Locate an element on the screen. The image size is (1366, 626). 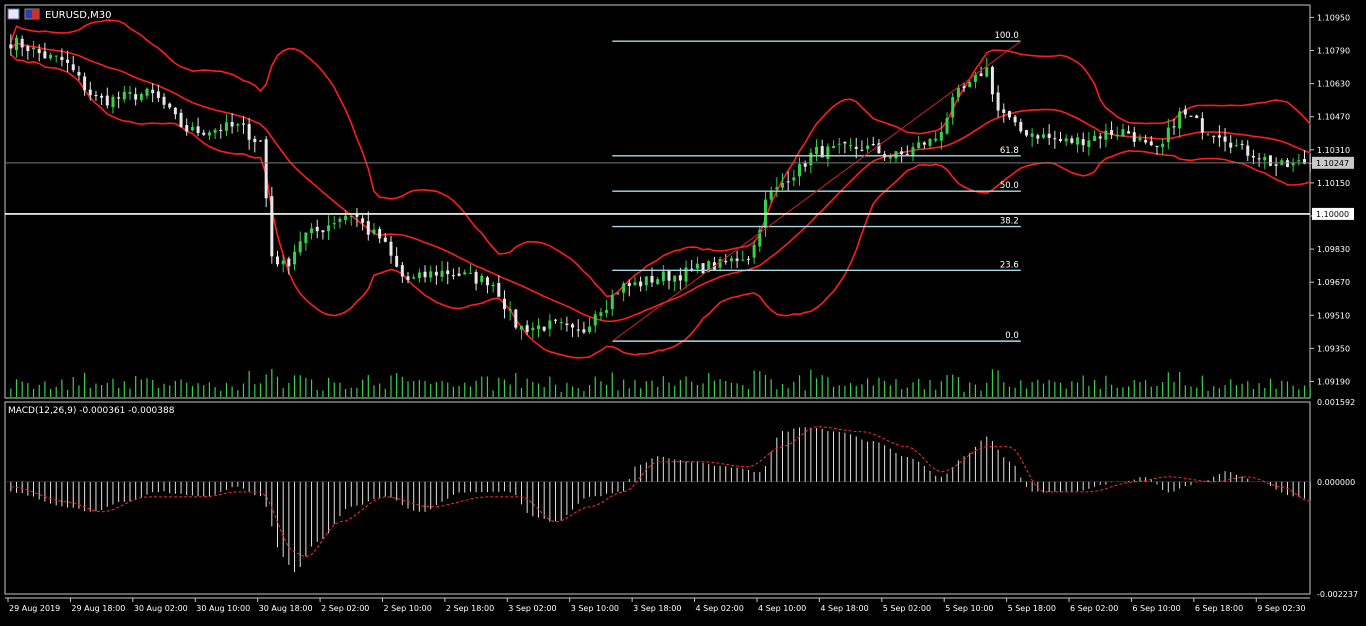
time-tick-label: 2 Sep 10:00 is located at coordinates (407, 608).